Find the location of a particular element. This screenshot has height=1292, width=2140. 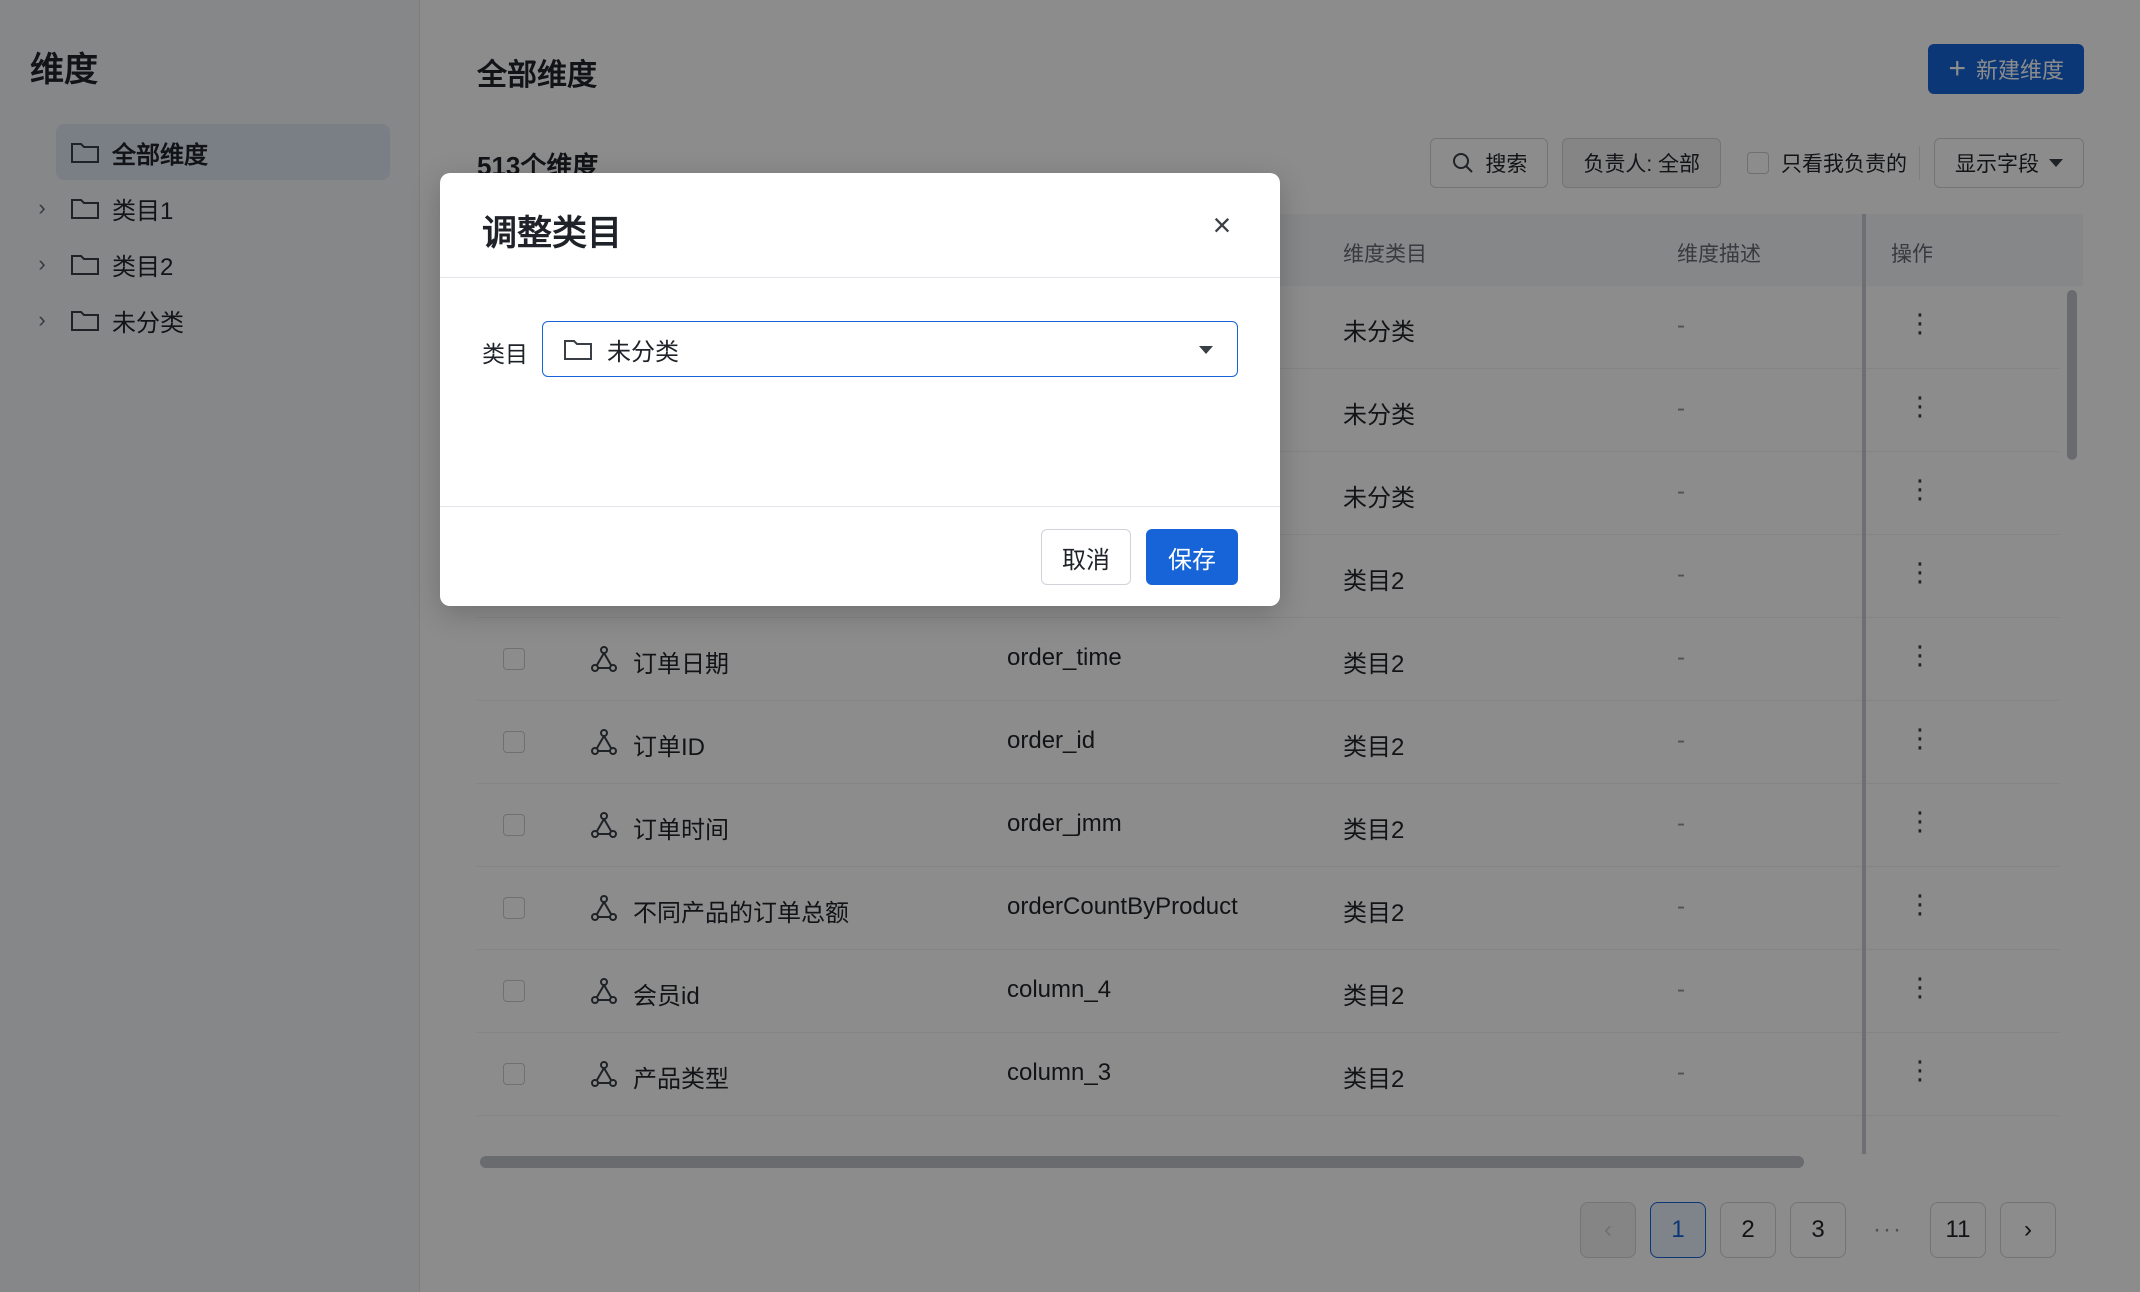

close-icon: × is located at coordinates (1222, 225).